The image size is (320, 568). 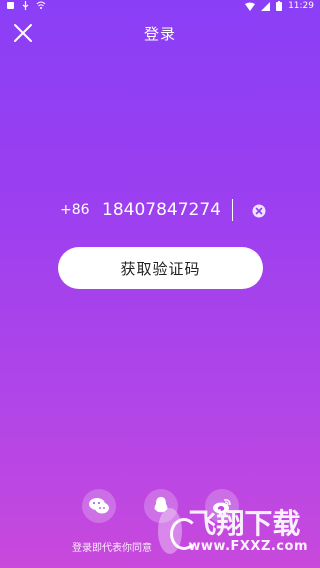 I want to click on wechat-icon, so click(x=99, y=506).